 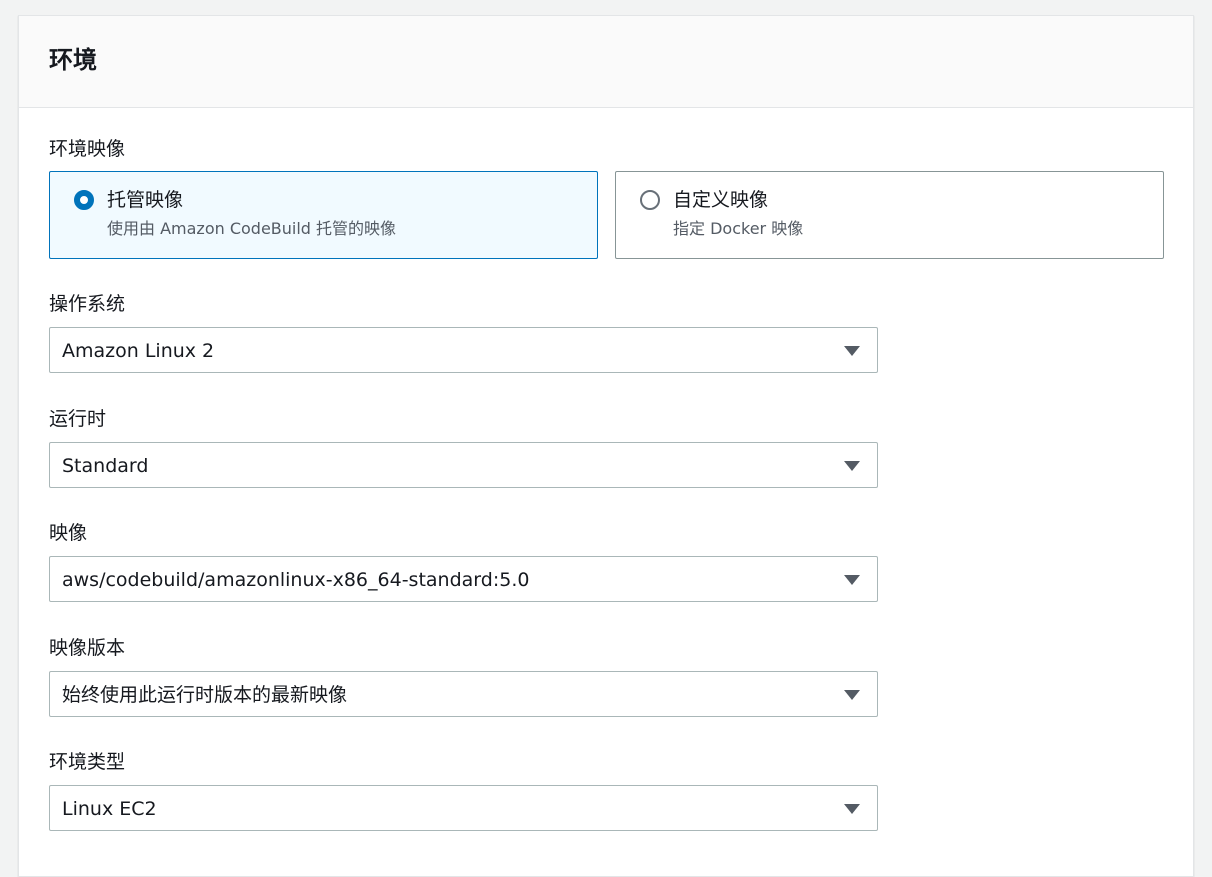 What do you see at coordinates (721, 200) in the screenshot?
I see `custom-image-title: 自定义映像` at bounding box center [721, 200].